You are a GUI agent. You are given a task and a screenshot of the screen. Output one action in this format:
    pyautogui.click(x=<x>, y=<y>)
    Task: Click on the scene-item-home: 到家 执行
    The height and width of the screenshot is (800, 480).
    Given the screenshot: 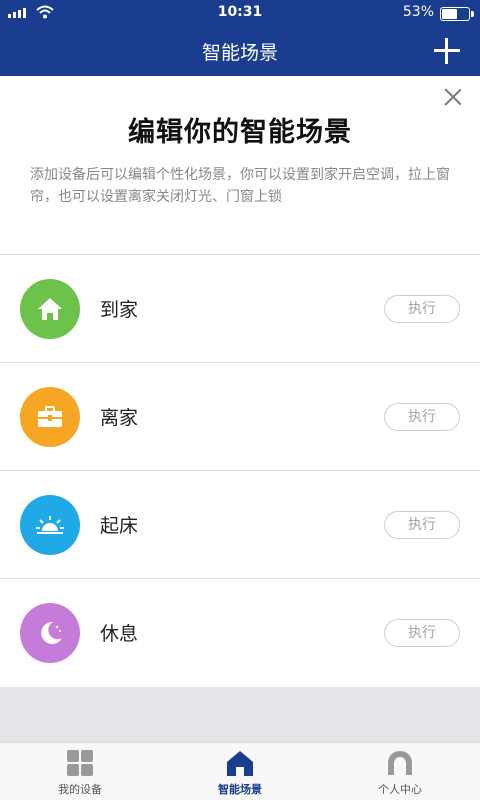 What is the action you would take?
    pyautogui.click(x=240, y=309)
    